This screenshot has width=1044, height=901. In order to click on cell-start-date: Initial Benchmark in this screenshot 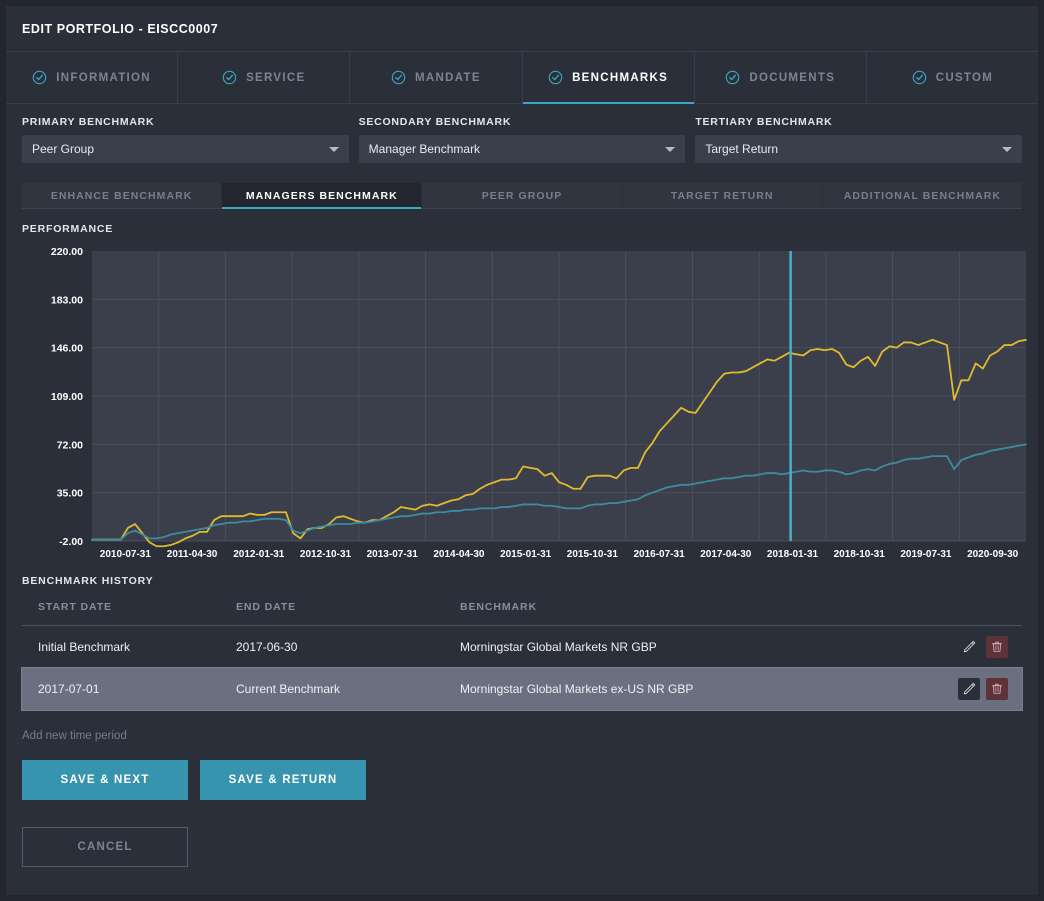, I will do `click(84, 646)`.